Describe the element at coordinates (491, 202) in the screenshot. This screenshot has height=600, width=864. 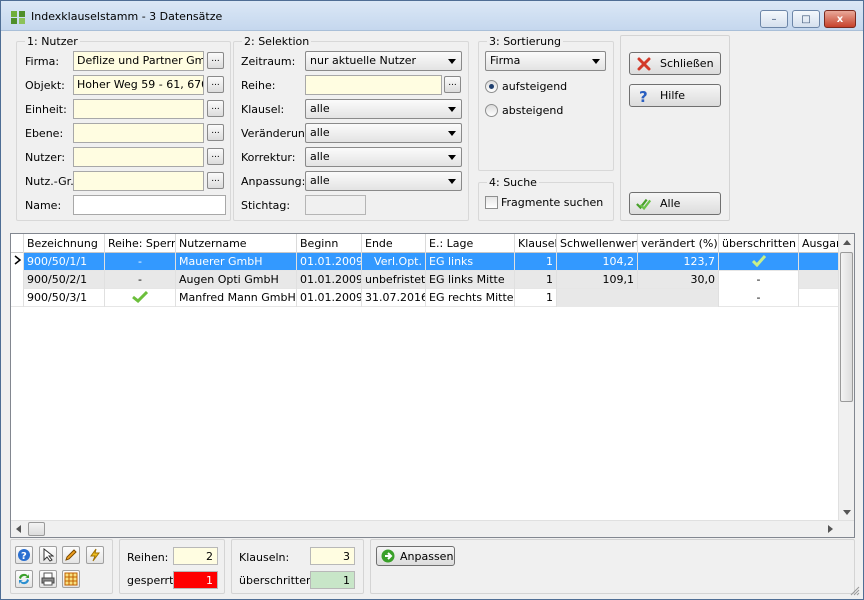
I see `fragmente-checkbox` at that location.